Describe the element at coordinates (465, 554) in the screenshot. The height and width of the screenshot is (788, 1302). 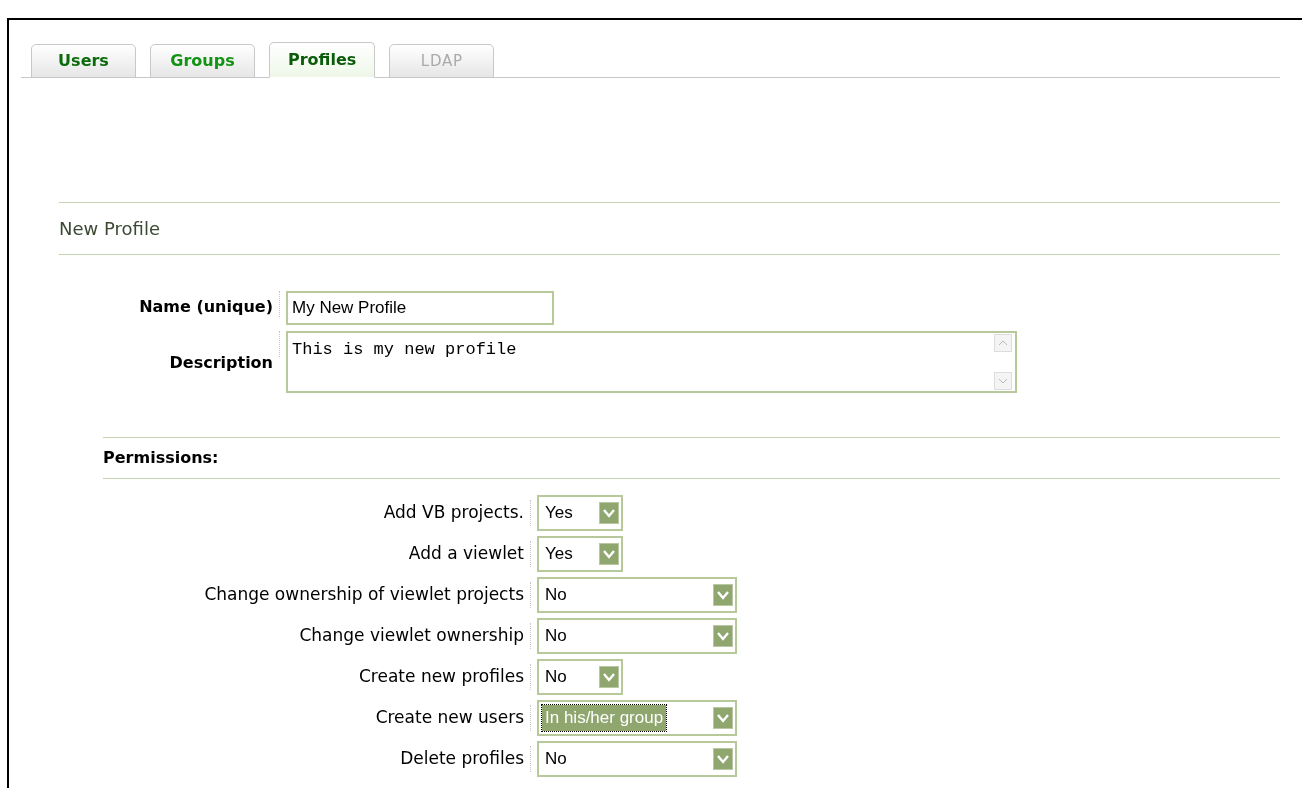
I see `permission-label: Add a viewlet` at that location.